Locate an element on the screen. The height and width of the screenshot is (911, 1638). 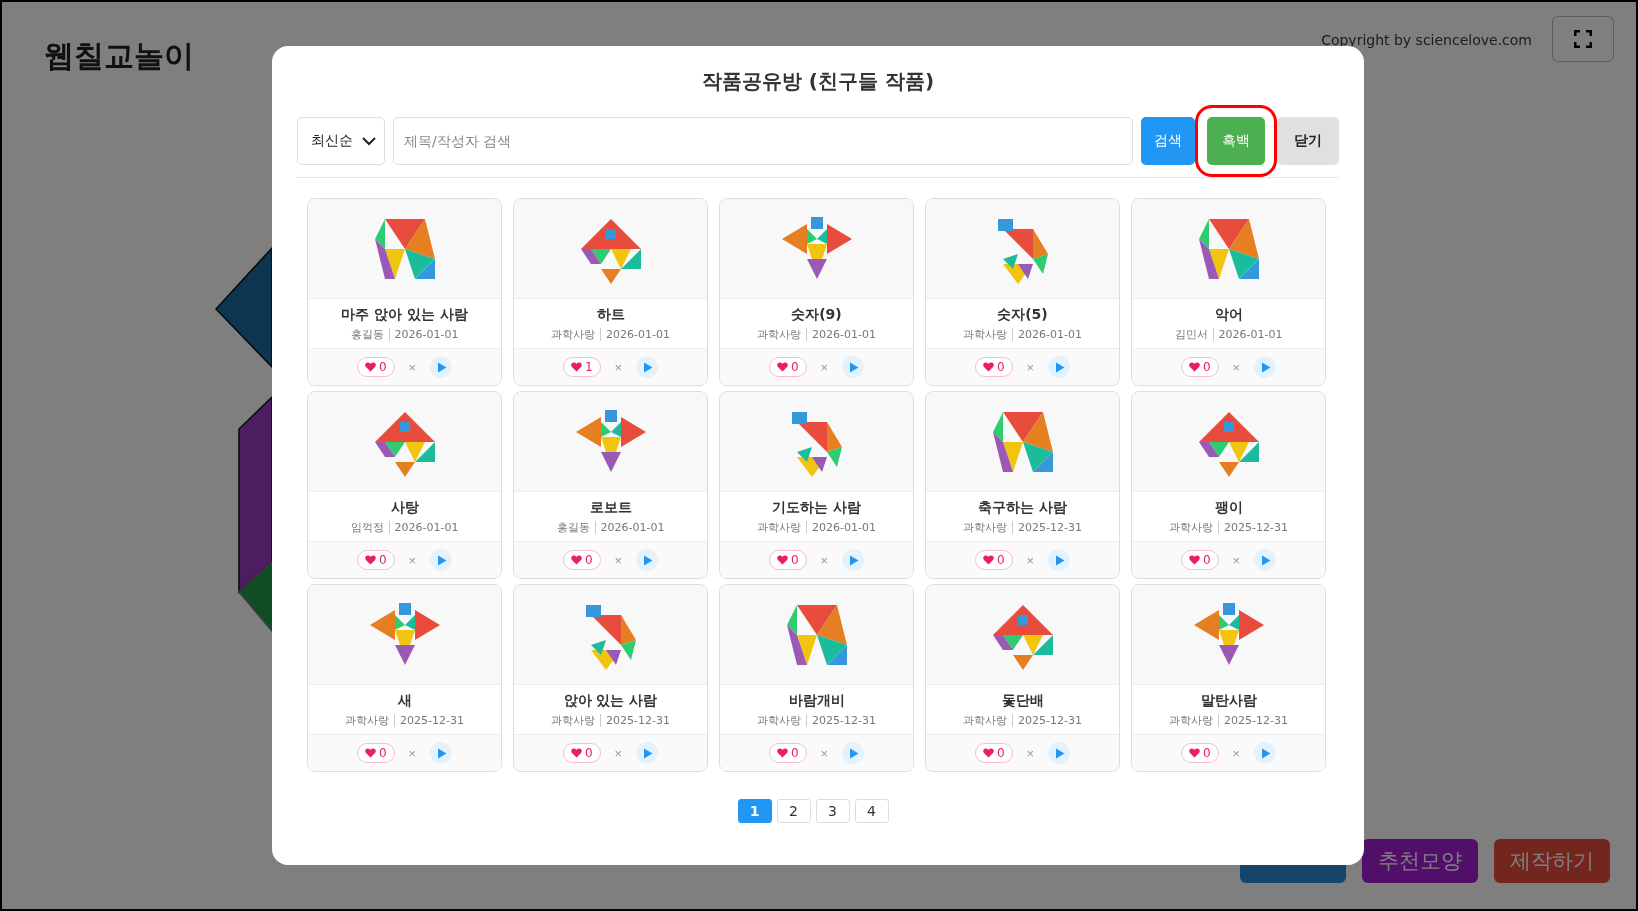
work-card: 축구하는 사람 과학사랑 2025-12-31 0 × is located at coordinates (1022, 485).